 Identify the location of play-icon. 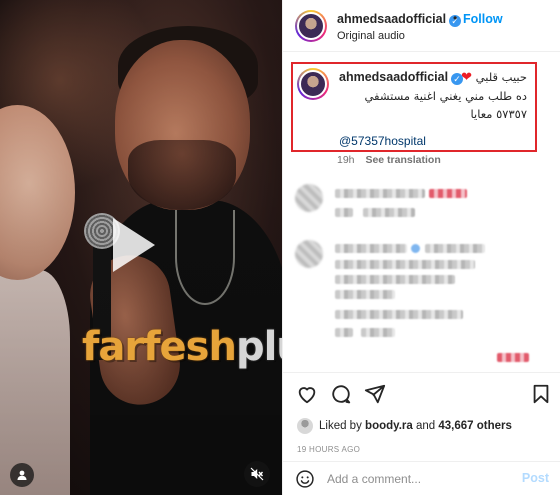
(134, 245).